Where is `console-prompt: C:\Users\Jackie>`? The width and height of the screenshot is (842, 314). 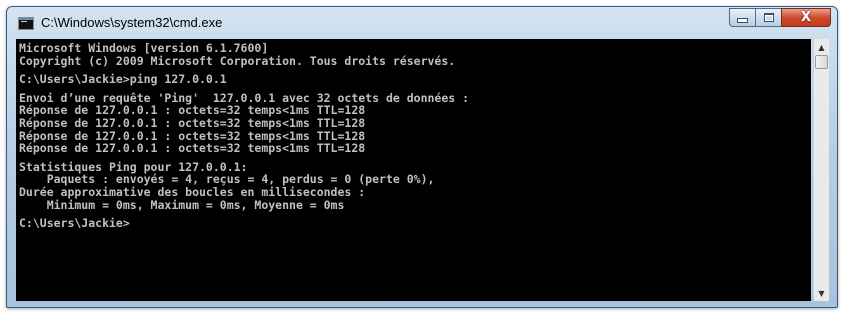
console-prompt: C:\Users\Jackie> is located at coordinates (413, 223).